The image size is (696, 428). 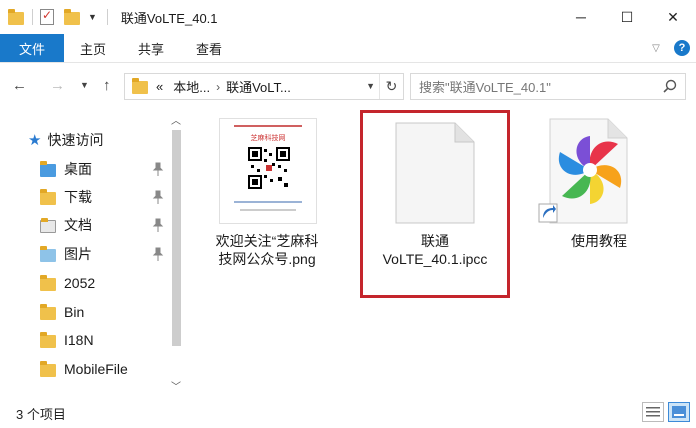 I want to click on sidebar-item-2052: 2052, so click(x=104, y=283).